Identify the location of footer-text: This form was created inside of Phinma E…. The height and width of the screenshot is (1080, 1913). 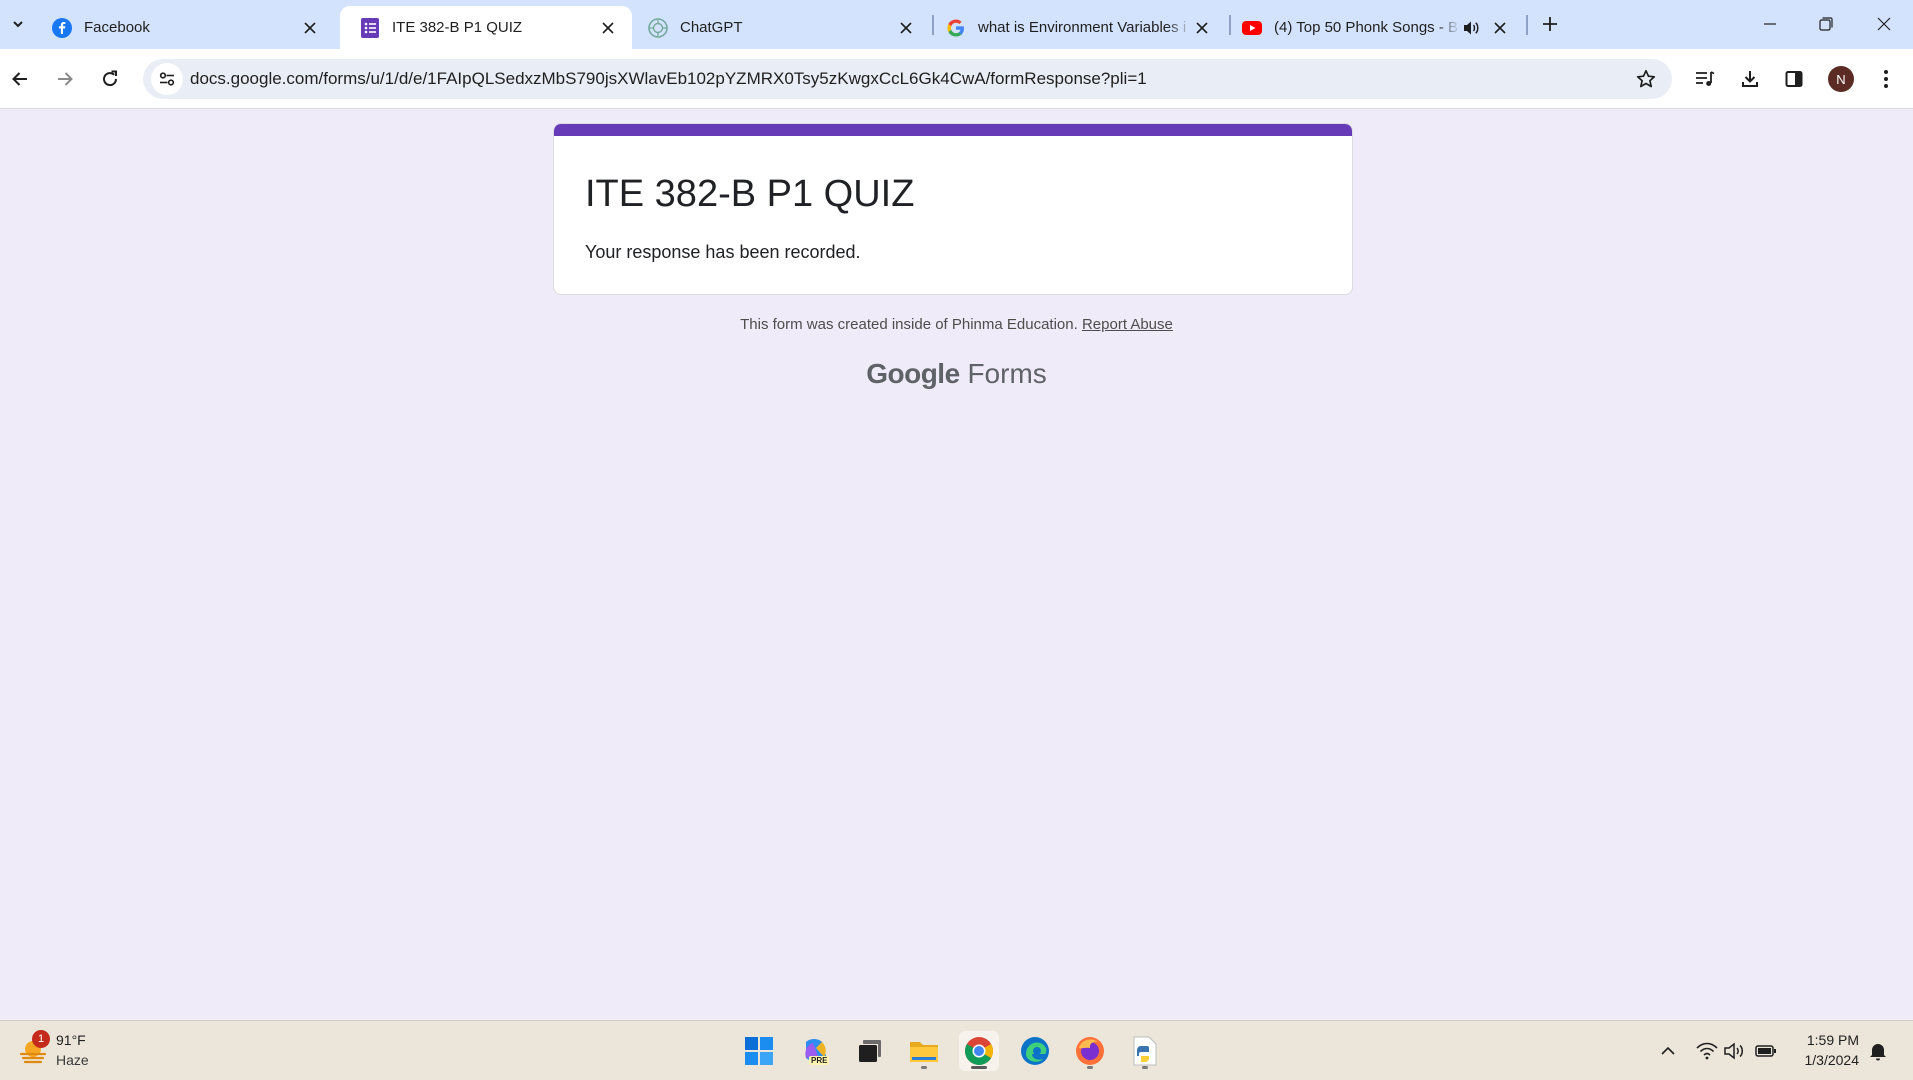
(909, 324).